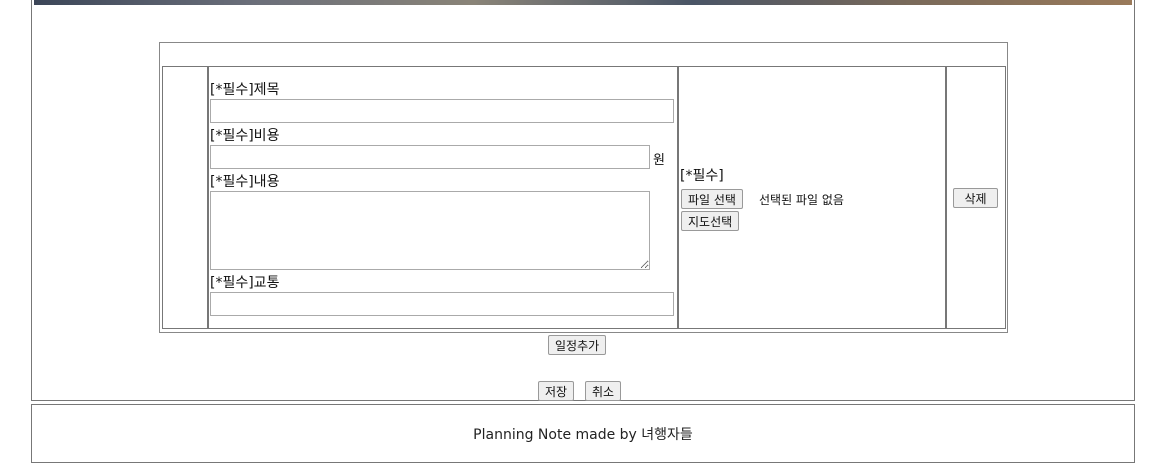  What do you see at coordinates (245, 136) in the screenshot?
I see `cost-label: [*필수]비용` at bounding box center [245, 136].